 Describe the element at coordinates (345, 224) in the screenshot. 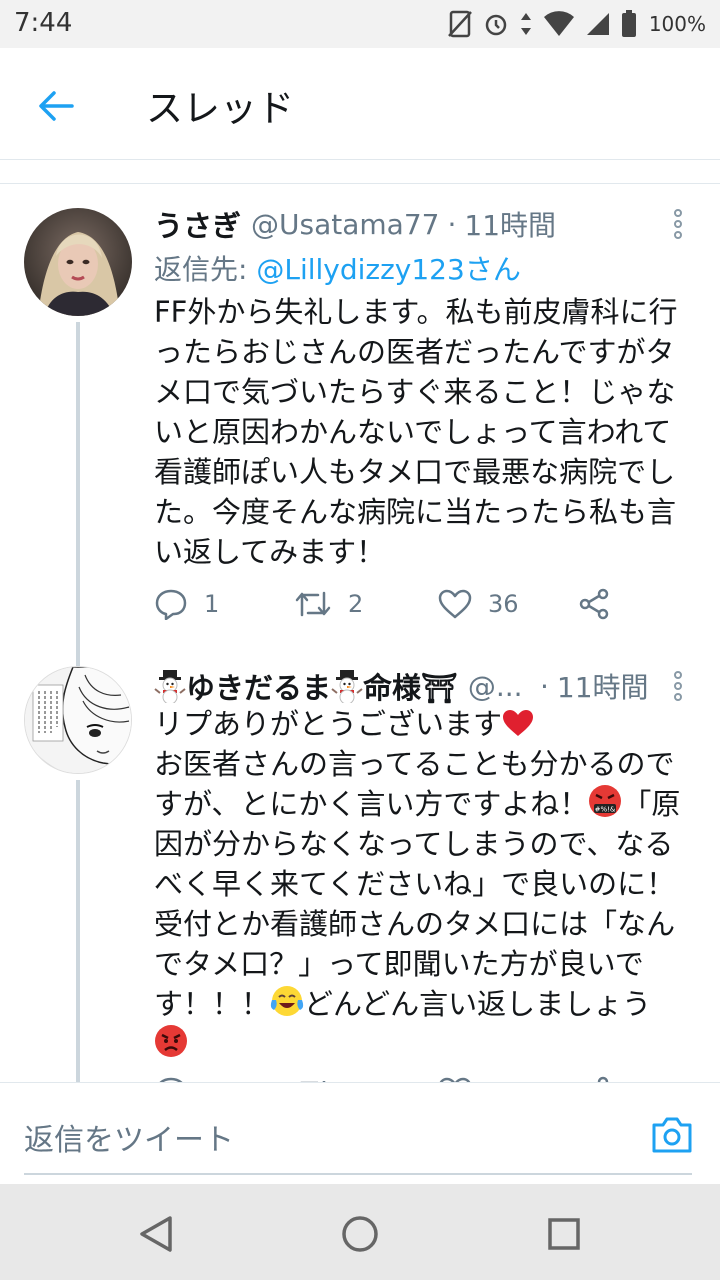

I see `user-handle: @Usatama77` at that location.